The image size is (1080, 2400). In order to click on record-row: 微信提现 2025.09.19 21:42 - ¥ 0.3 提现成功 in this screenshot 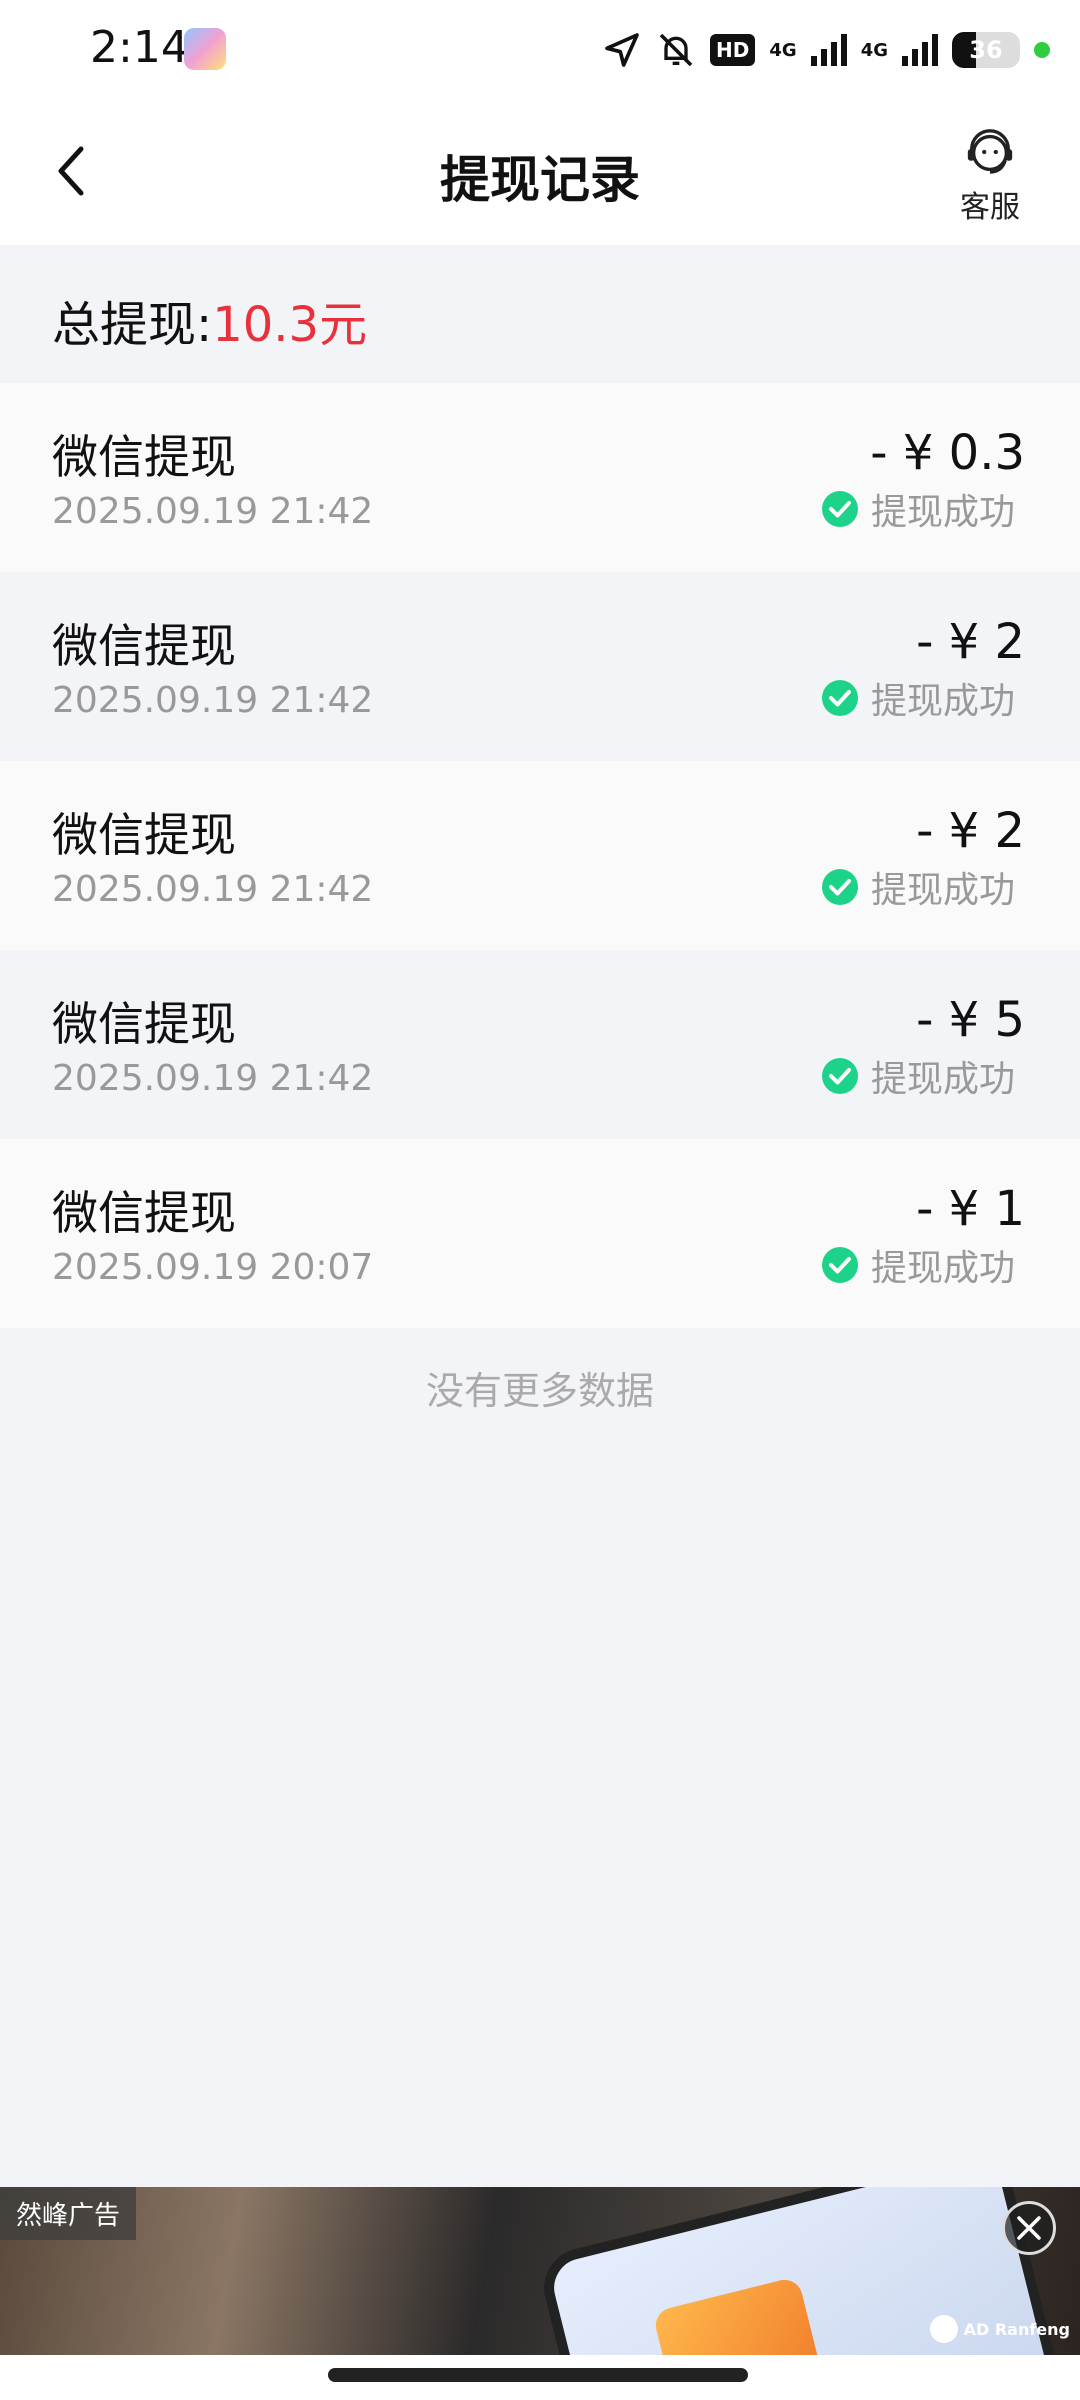, I will do `click(540, 477)`.